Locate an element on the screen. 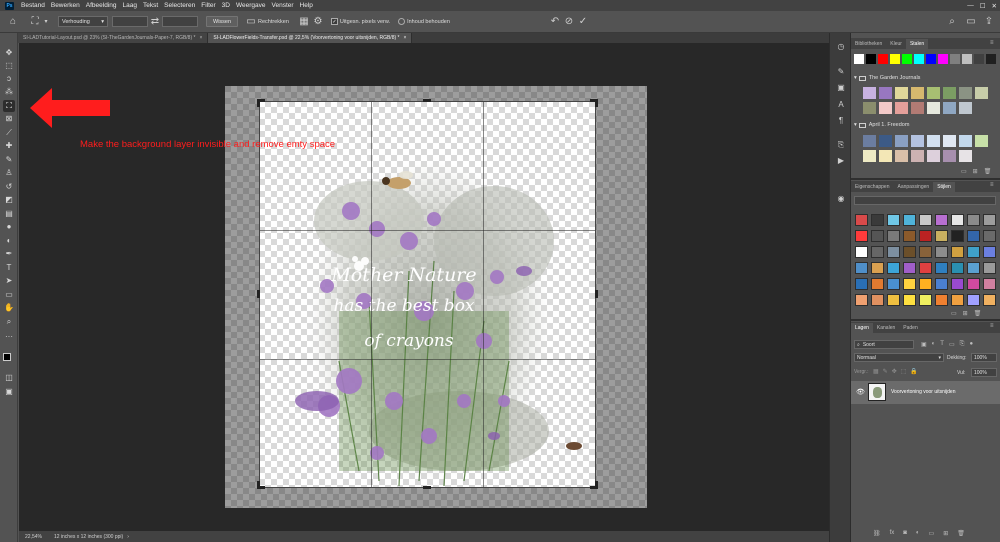  info-icon: ◉ is located at coordinates (841, 199).